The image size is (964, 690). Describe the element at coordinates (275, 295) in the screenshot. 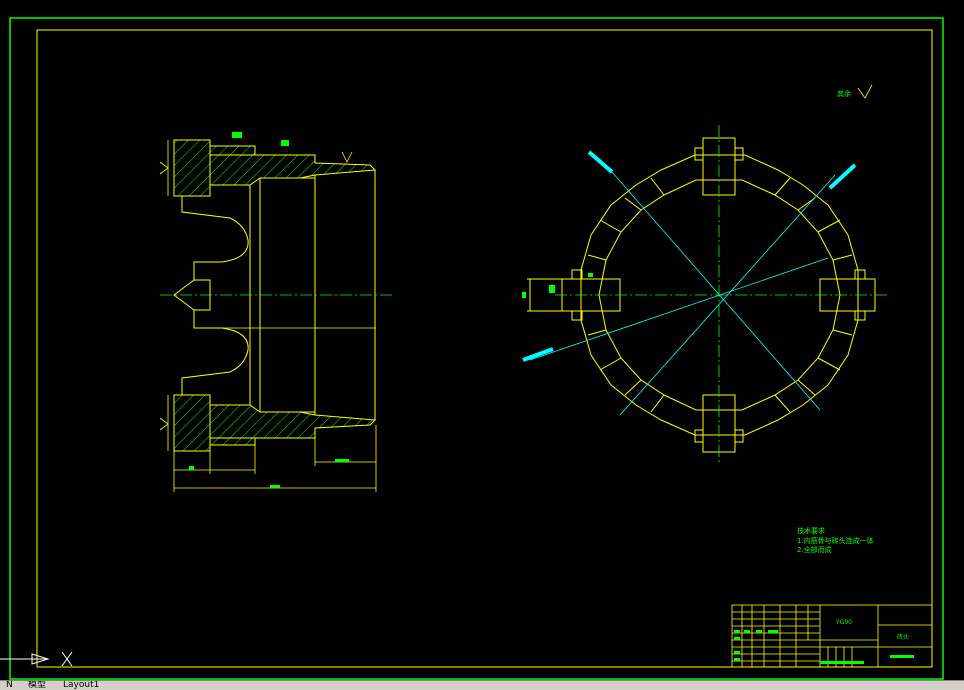

I see `section-view` at that location.